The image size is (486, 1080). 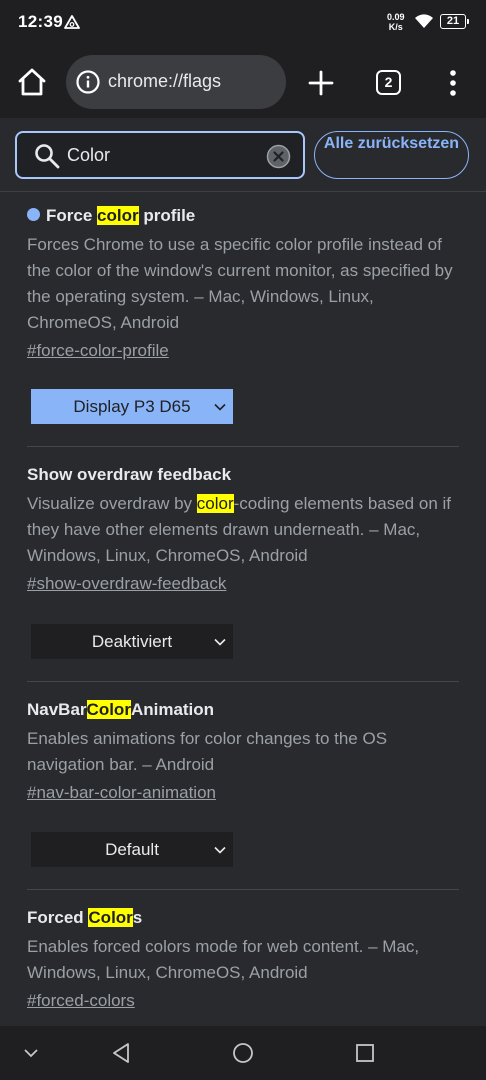 I want to click on flag-title: Force color profile, so click(x=111, y=216).